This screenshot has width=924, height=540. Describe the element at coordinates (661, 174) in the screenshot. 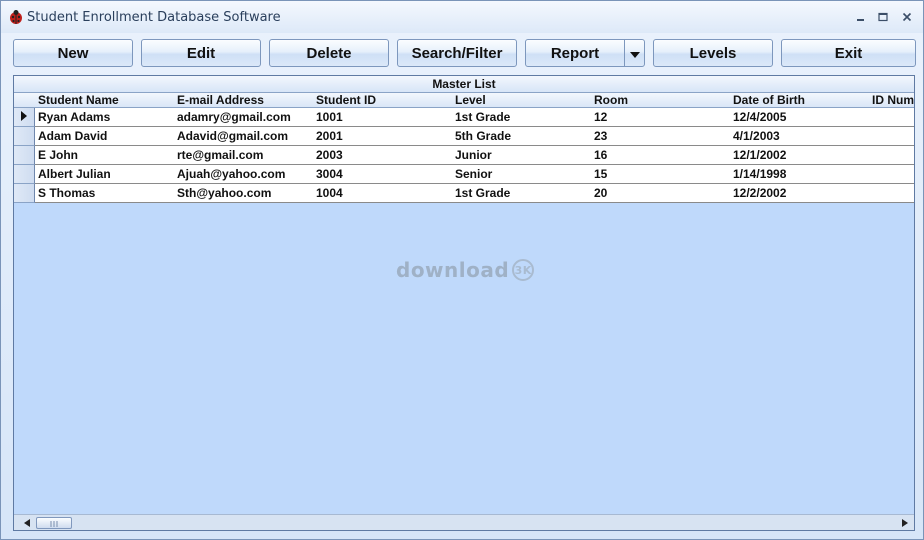

I see `cell-room: 15` at that location.